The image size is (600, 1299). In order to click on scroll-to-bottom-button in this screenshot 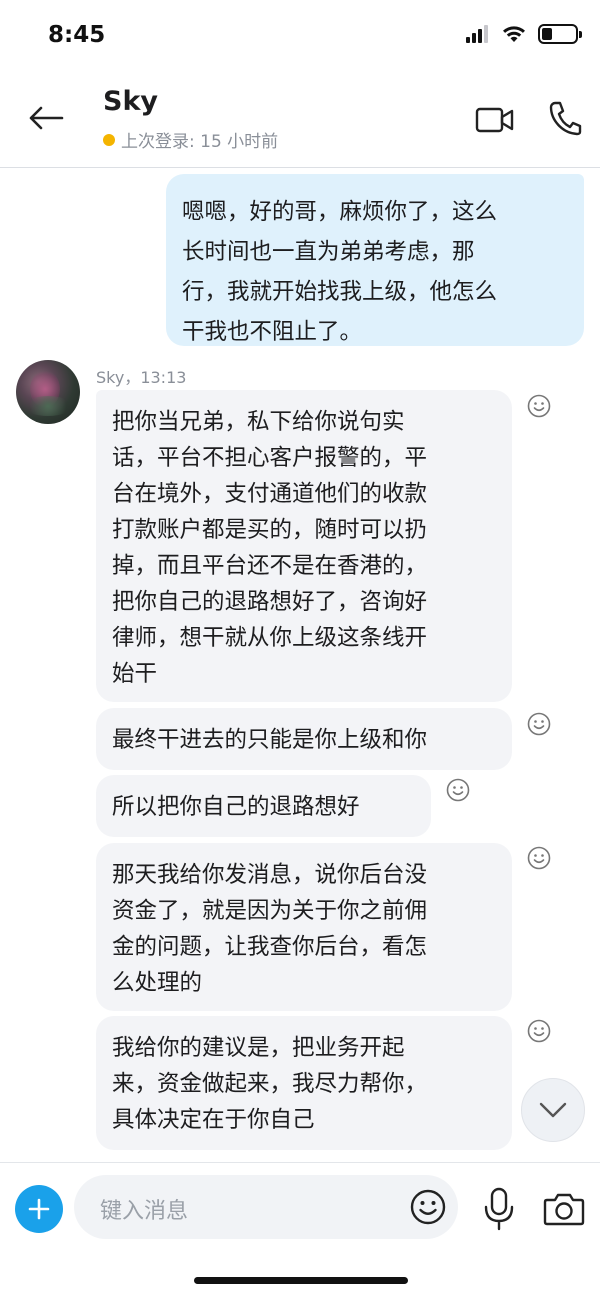, I will do `click(553, 1110)`.